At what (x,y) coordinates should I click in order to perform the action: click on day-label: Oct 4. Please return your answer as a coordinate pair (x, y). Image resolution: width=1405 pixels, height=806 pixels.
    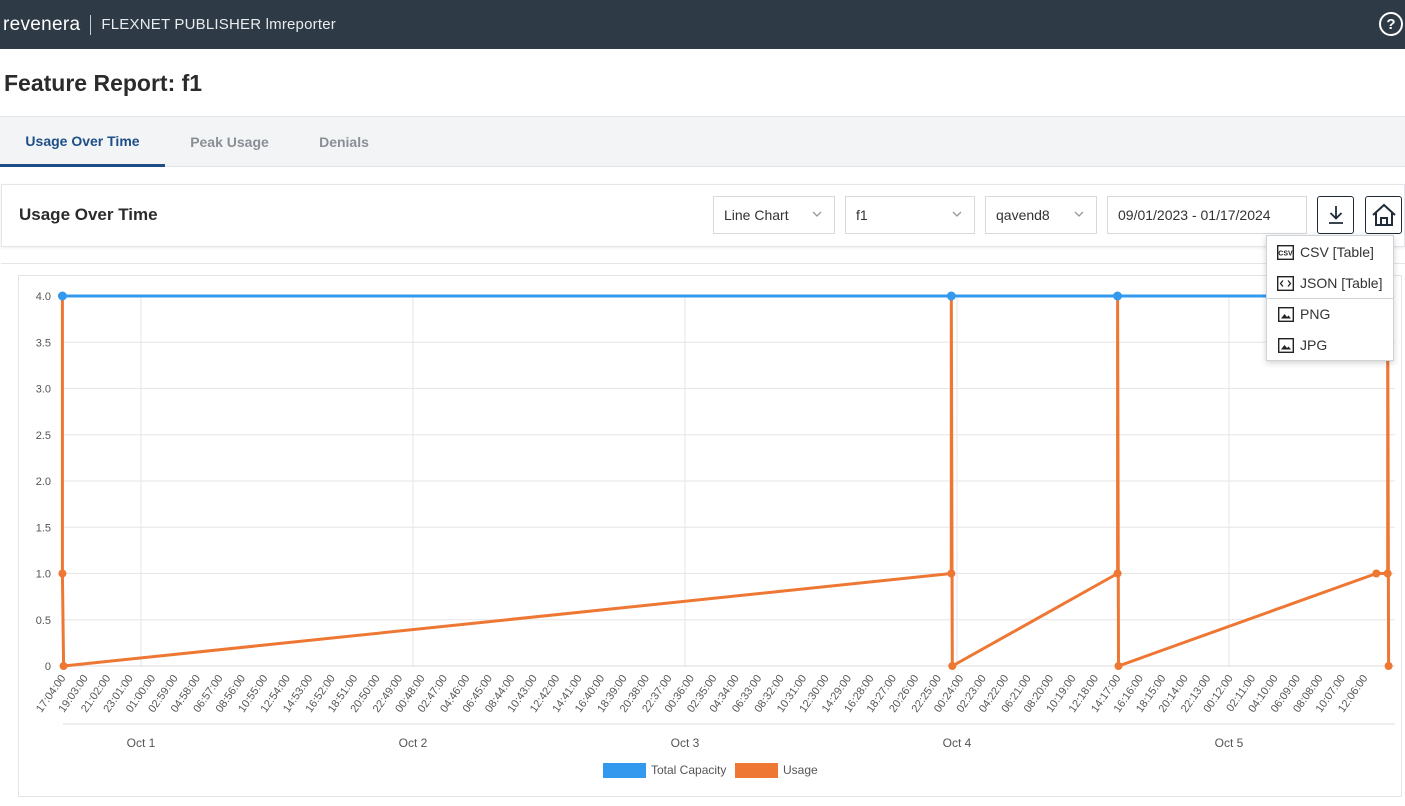
    Looking at the image, I should click on (957, 743).